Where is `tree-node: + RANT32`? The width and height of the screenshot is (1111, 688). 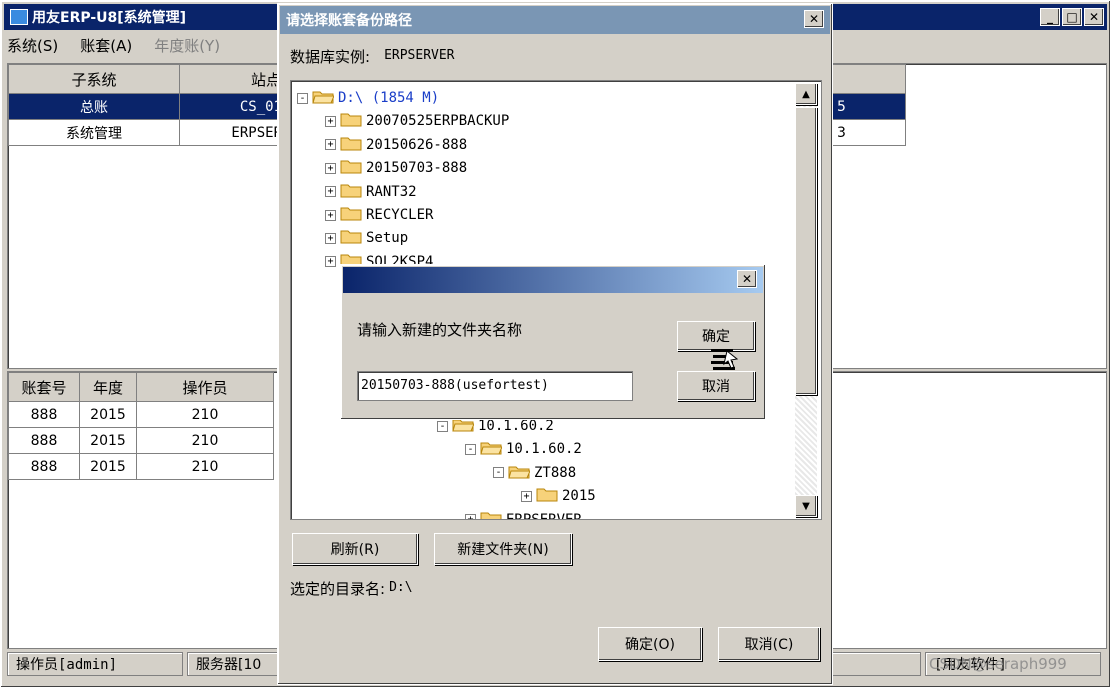 tree-node: + RANT32 is located at coordinates (371, 192).